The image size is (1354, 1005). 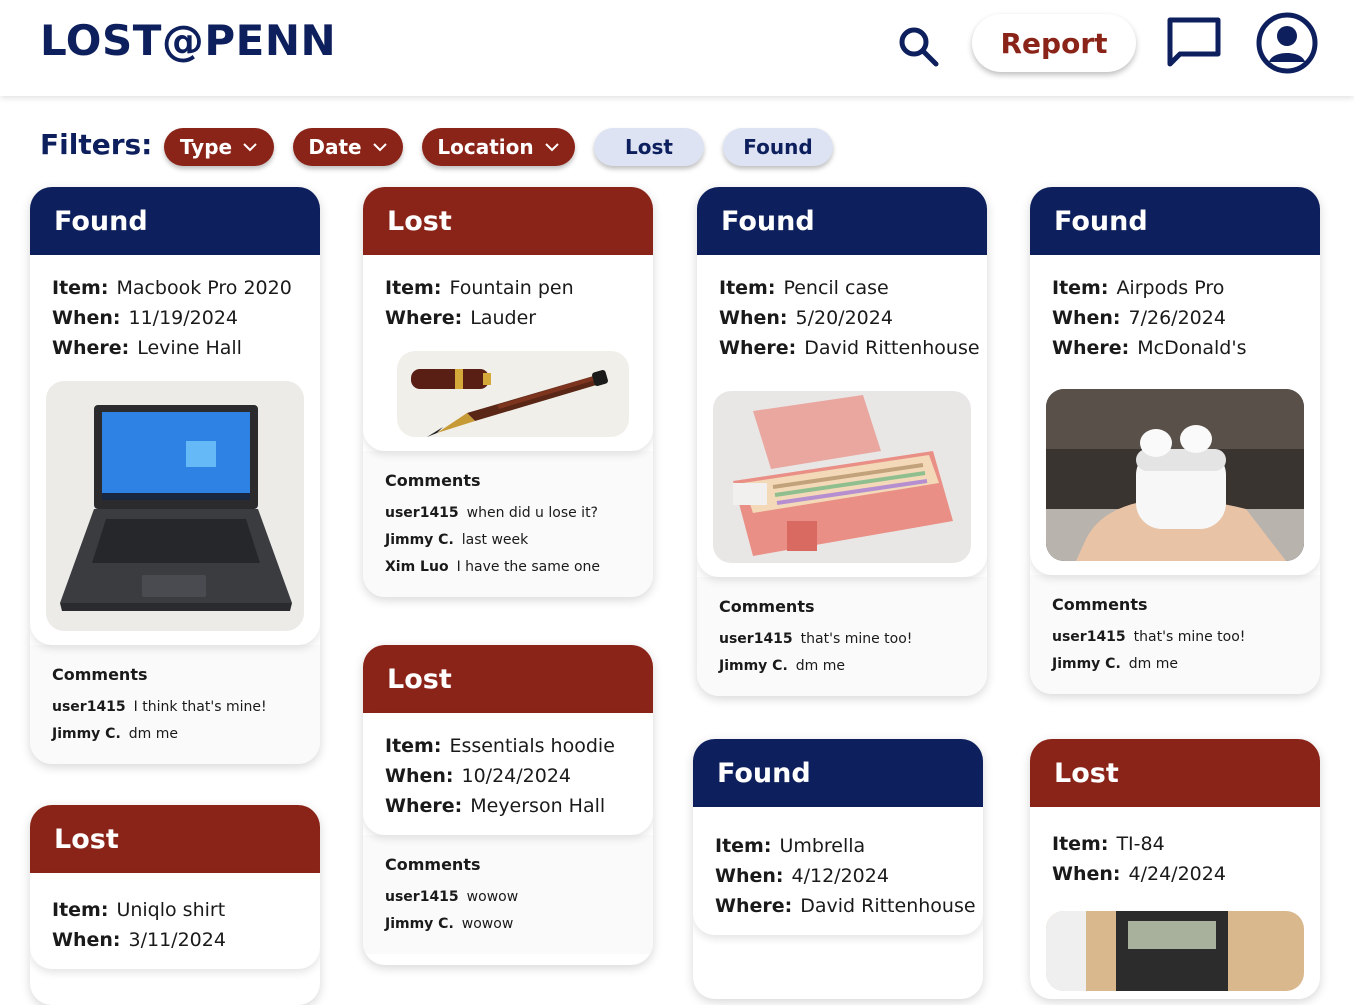 I want to click on comment: Jimmy C. wowow, so click(x=508, y=924).